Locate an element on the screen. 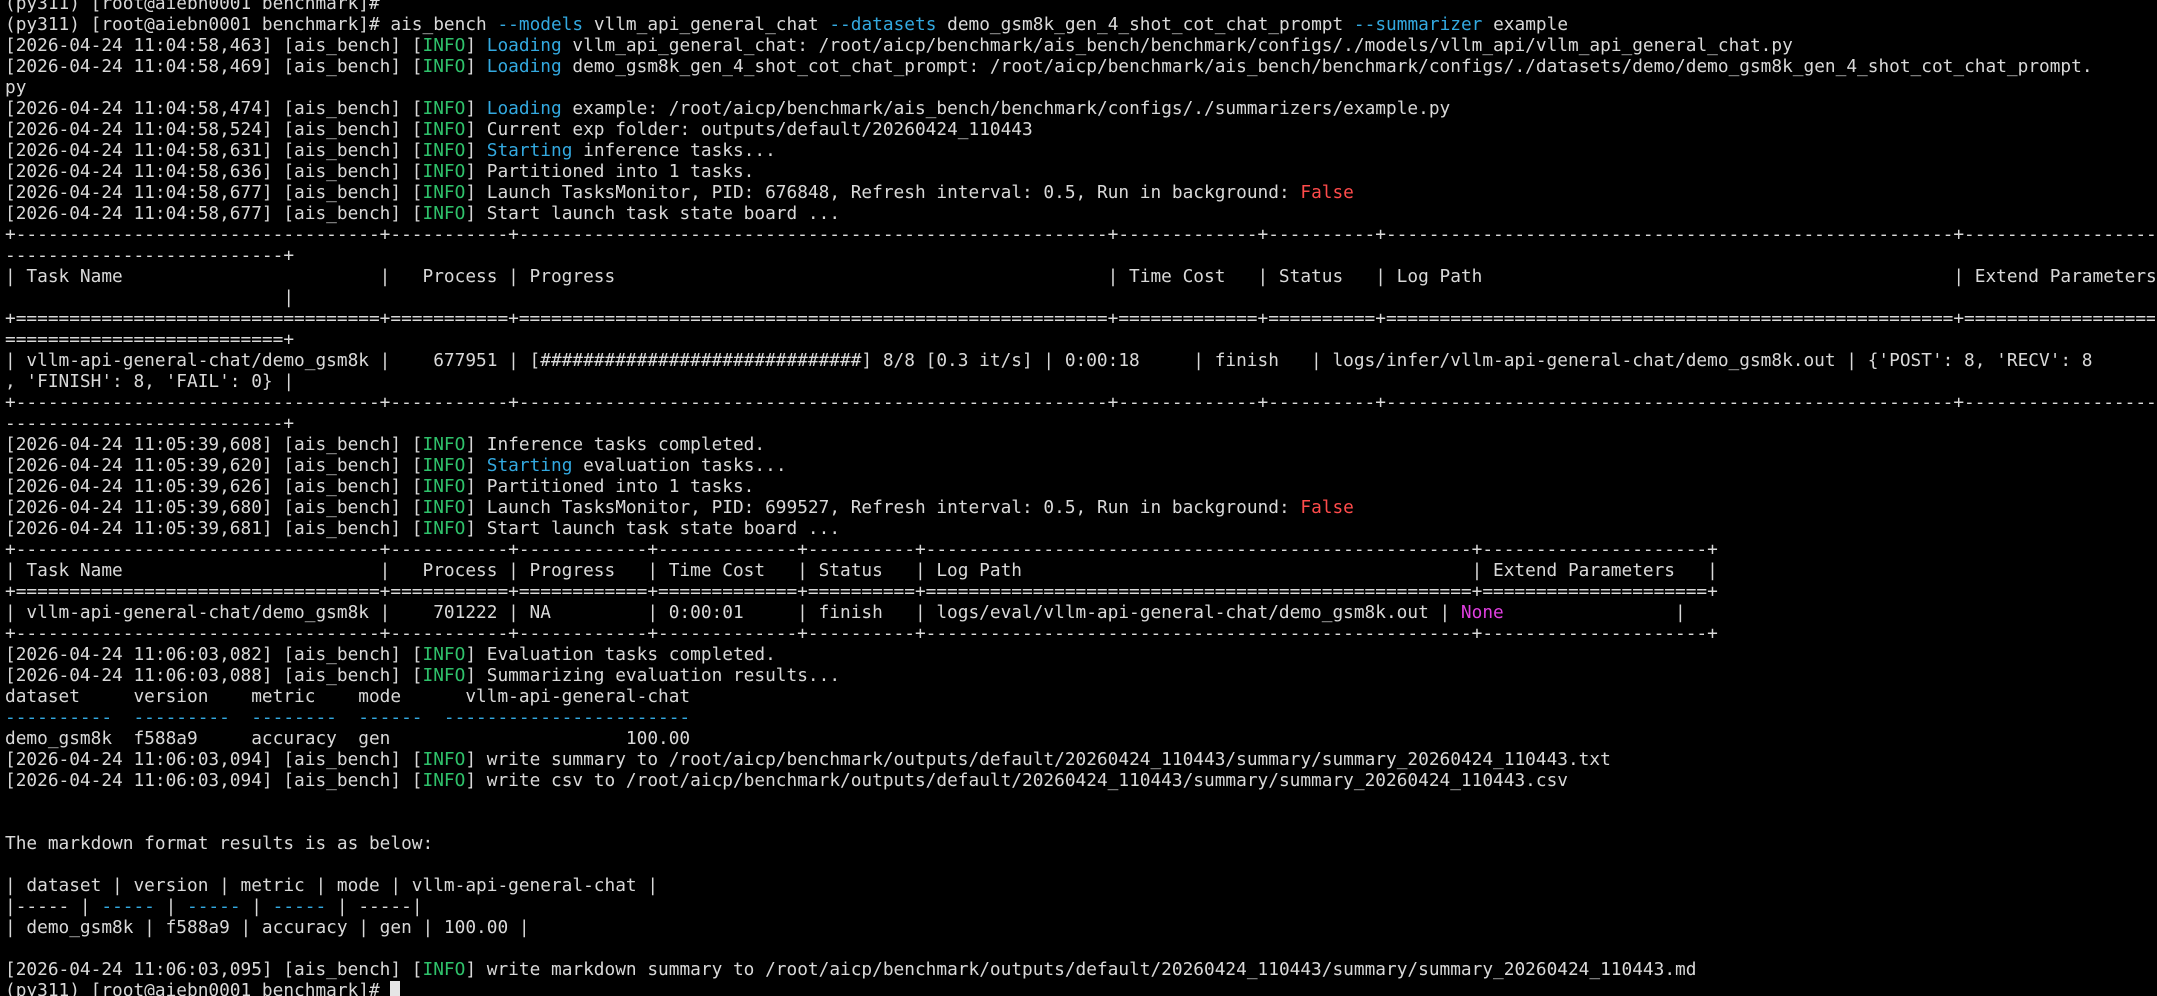 Image resolution: width=2157 pixels, height=996 pixels. terminal-text-segment: [2026-04-24 11:05:39,626] [ais_bench] [ is located at coordinates (214, 486).